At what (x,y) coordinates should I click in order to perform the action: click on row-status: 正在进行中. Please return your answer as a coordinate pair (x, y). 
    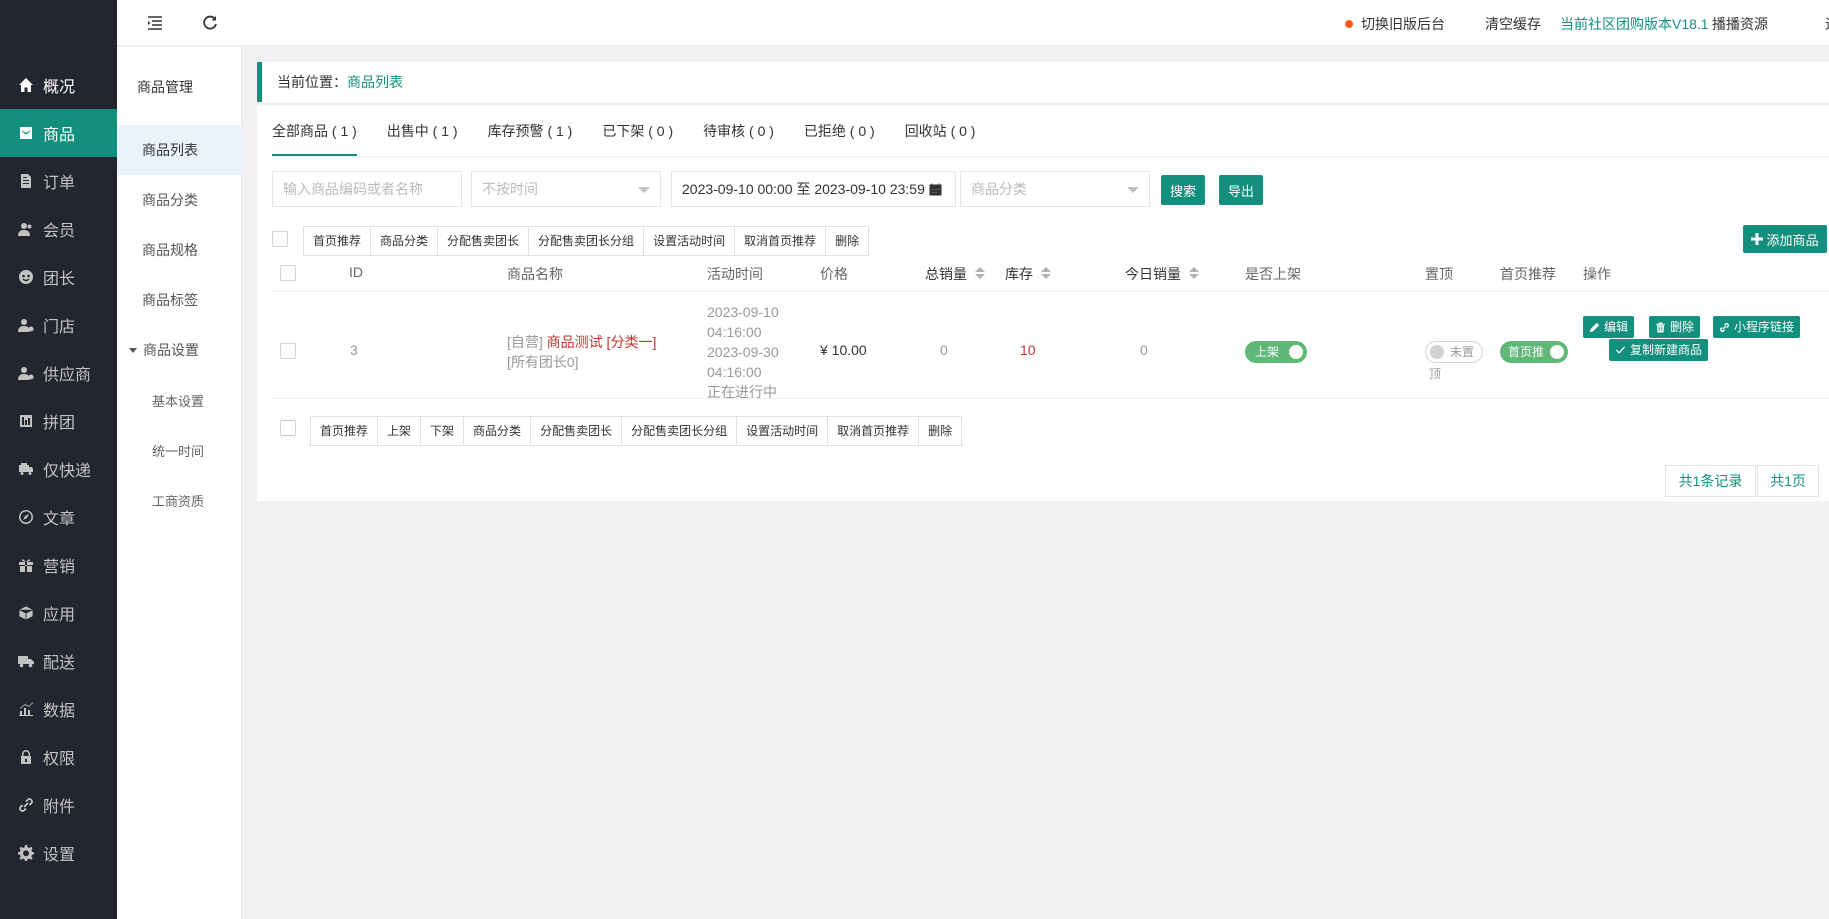
    Looking at the image, I should click on (742, 392).